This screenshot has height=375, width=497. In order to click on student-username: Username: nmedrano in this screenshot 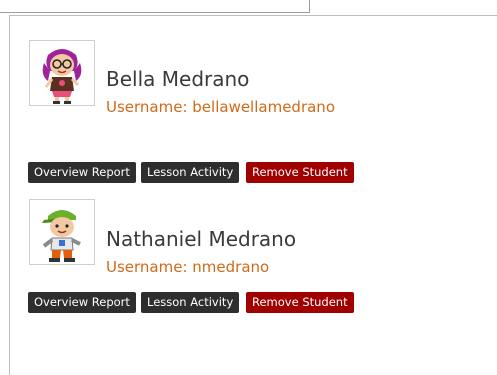, I will do `click(188, 267)`.